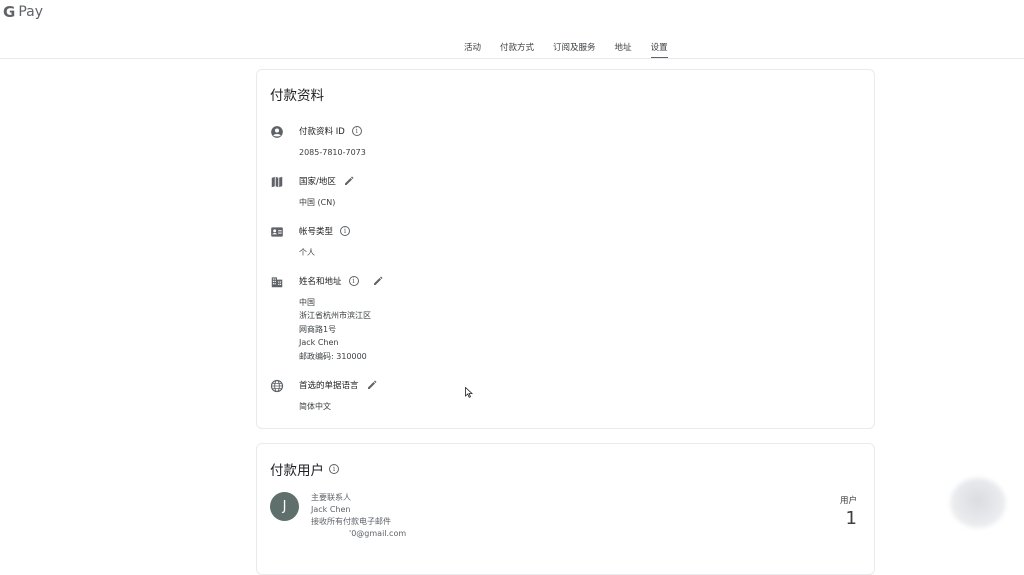 This screenshot has width=1024, height=575. Describe the element at coordinates (623, 50) in the screenshot. I see `tab-addresses: 地址` at that location.